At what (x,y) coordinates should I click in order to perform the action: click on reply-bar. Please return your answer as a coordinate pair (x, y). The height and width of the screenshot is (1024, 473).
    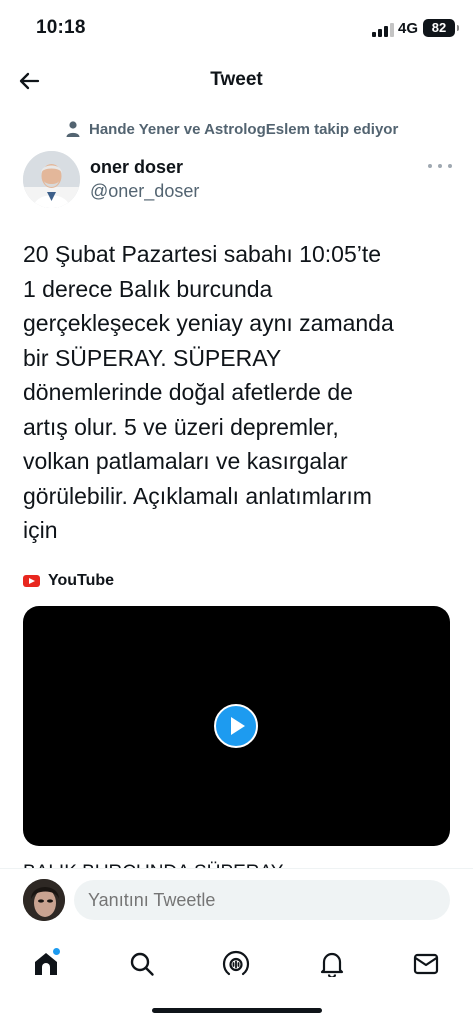
    Looking at the image, I should click on (236, 900).